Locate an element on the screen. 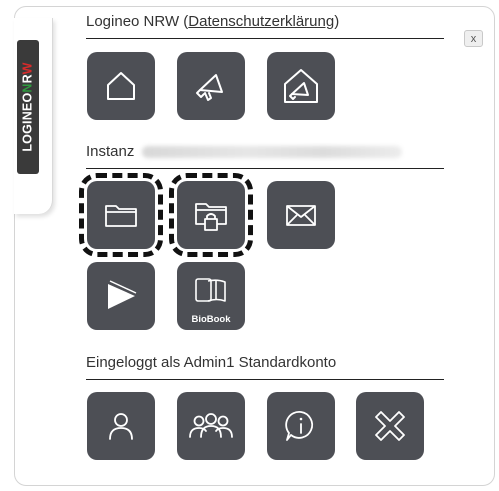 This screenshot has height=491, width=499. privacy-link: Datenschutzerklärung is located at coordinates (261, 21).